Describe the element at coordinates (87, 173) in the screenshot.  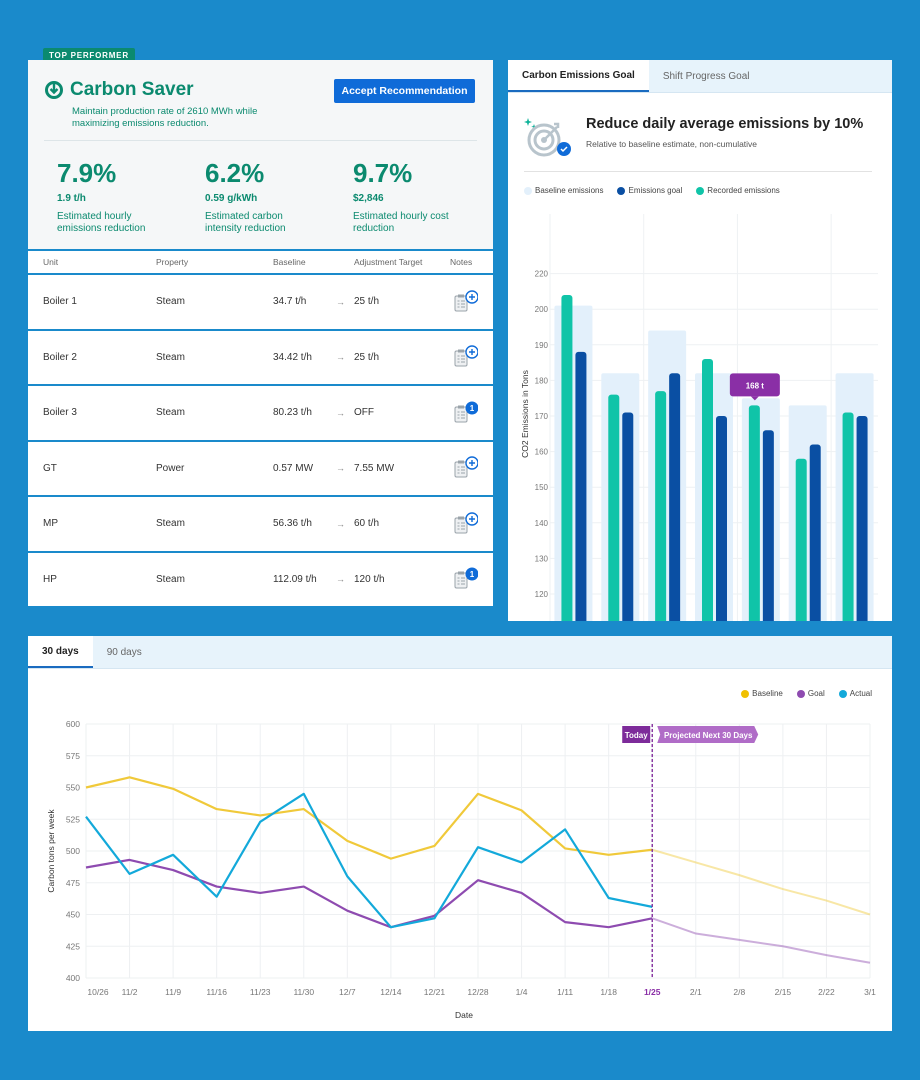
I see `metric-percent: 7.9%` at that location.